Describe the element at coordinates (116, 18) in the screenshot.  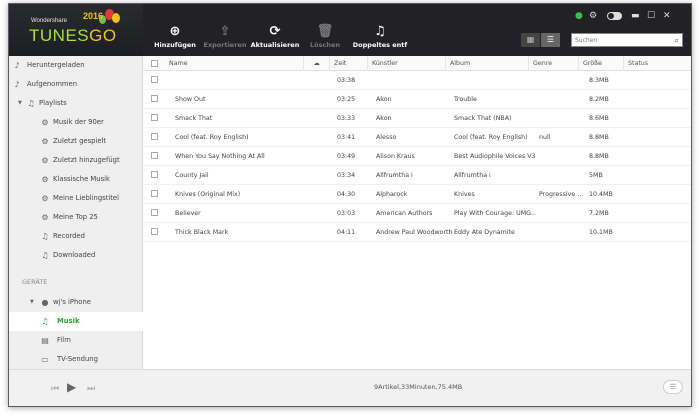
I see `balloon-icon` at that location.